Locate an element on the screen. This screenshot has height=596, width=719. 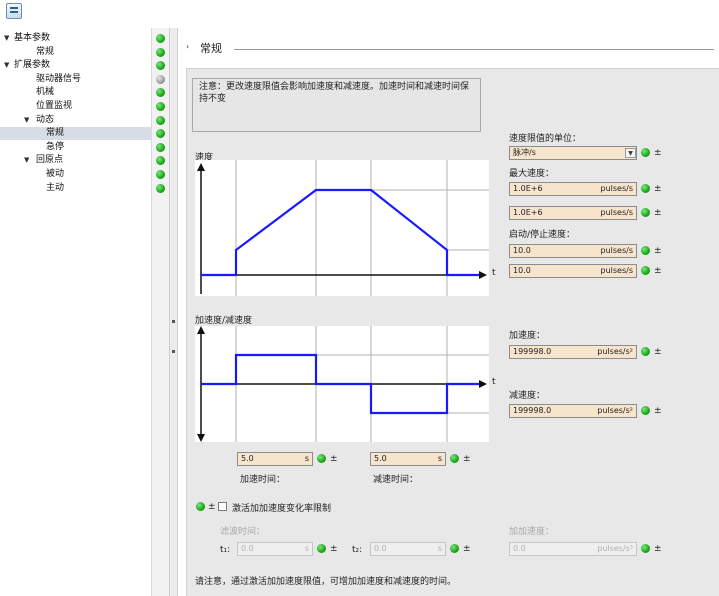
jerk-field: 0.0 pulses/s³ is located at coordinates (573, 549).